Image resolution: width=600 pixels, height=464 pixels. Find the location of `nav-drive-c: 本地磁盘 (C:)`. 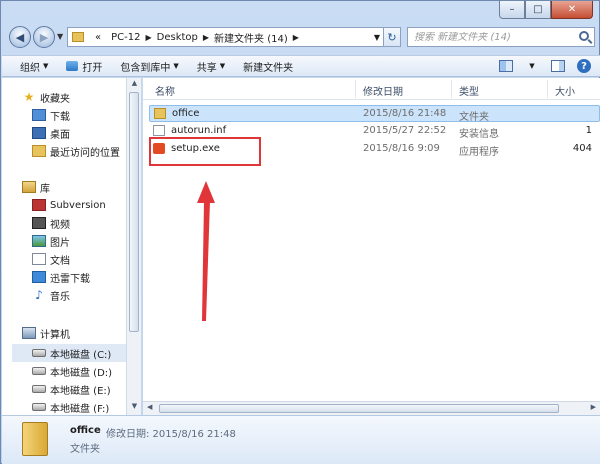

nav-drive-c: 本地磁盘 (C:) is located at coordinates (74, 353).